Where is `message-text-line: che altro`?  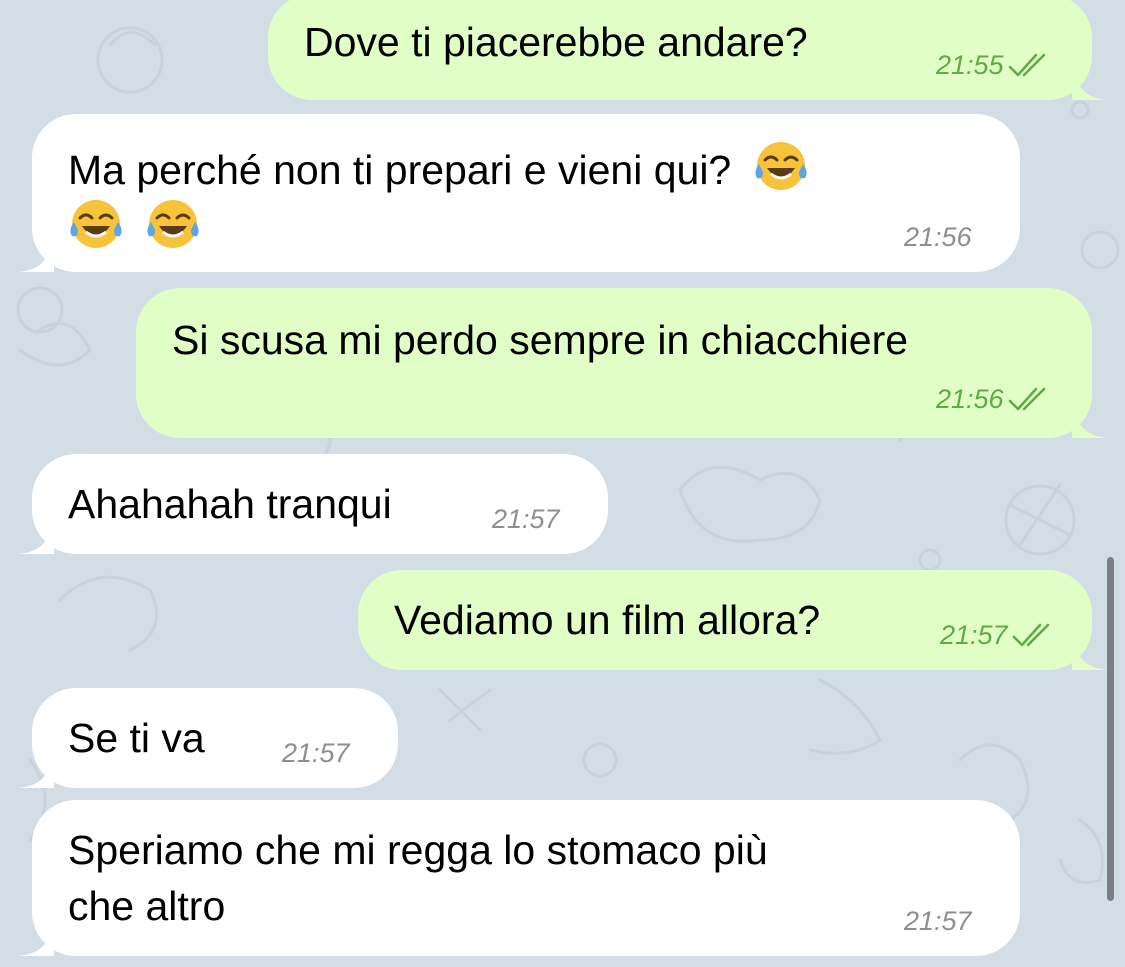
message-text-line: che altro is located at coordinates (147, 906).